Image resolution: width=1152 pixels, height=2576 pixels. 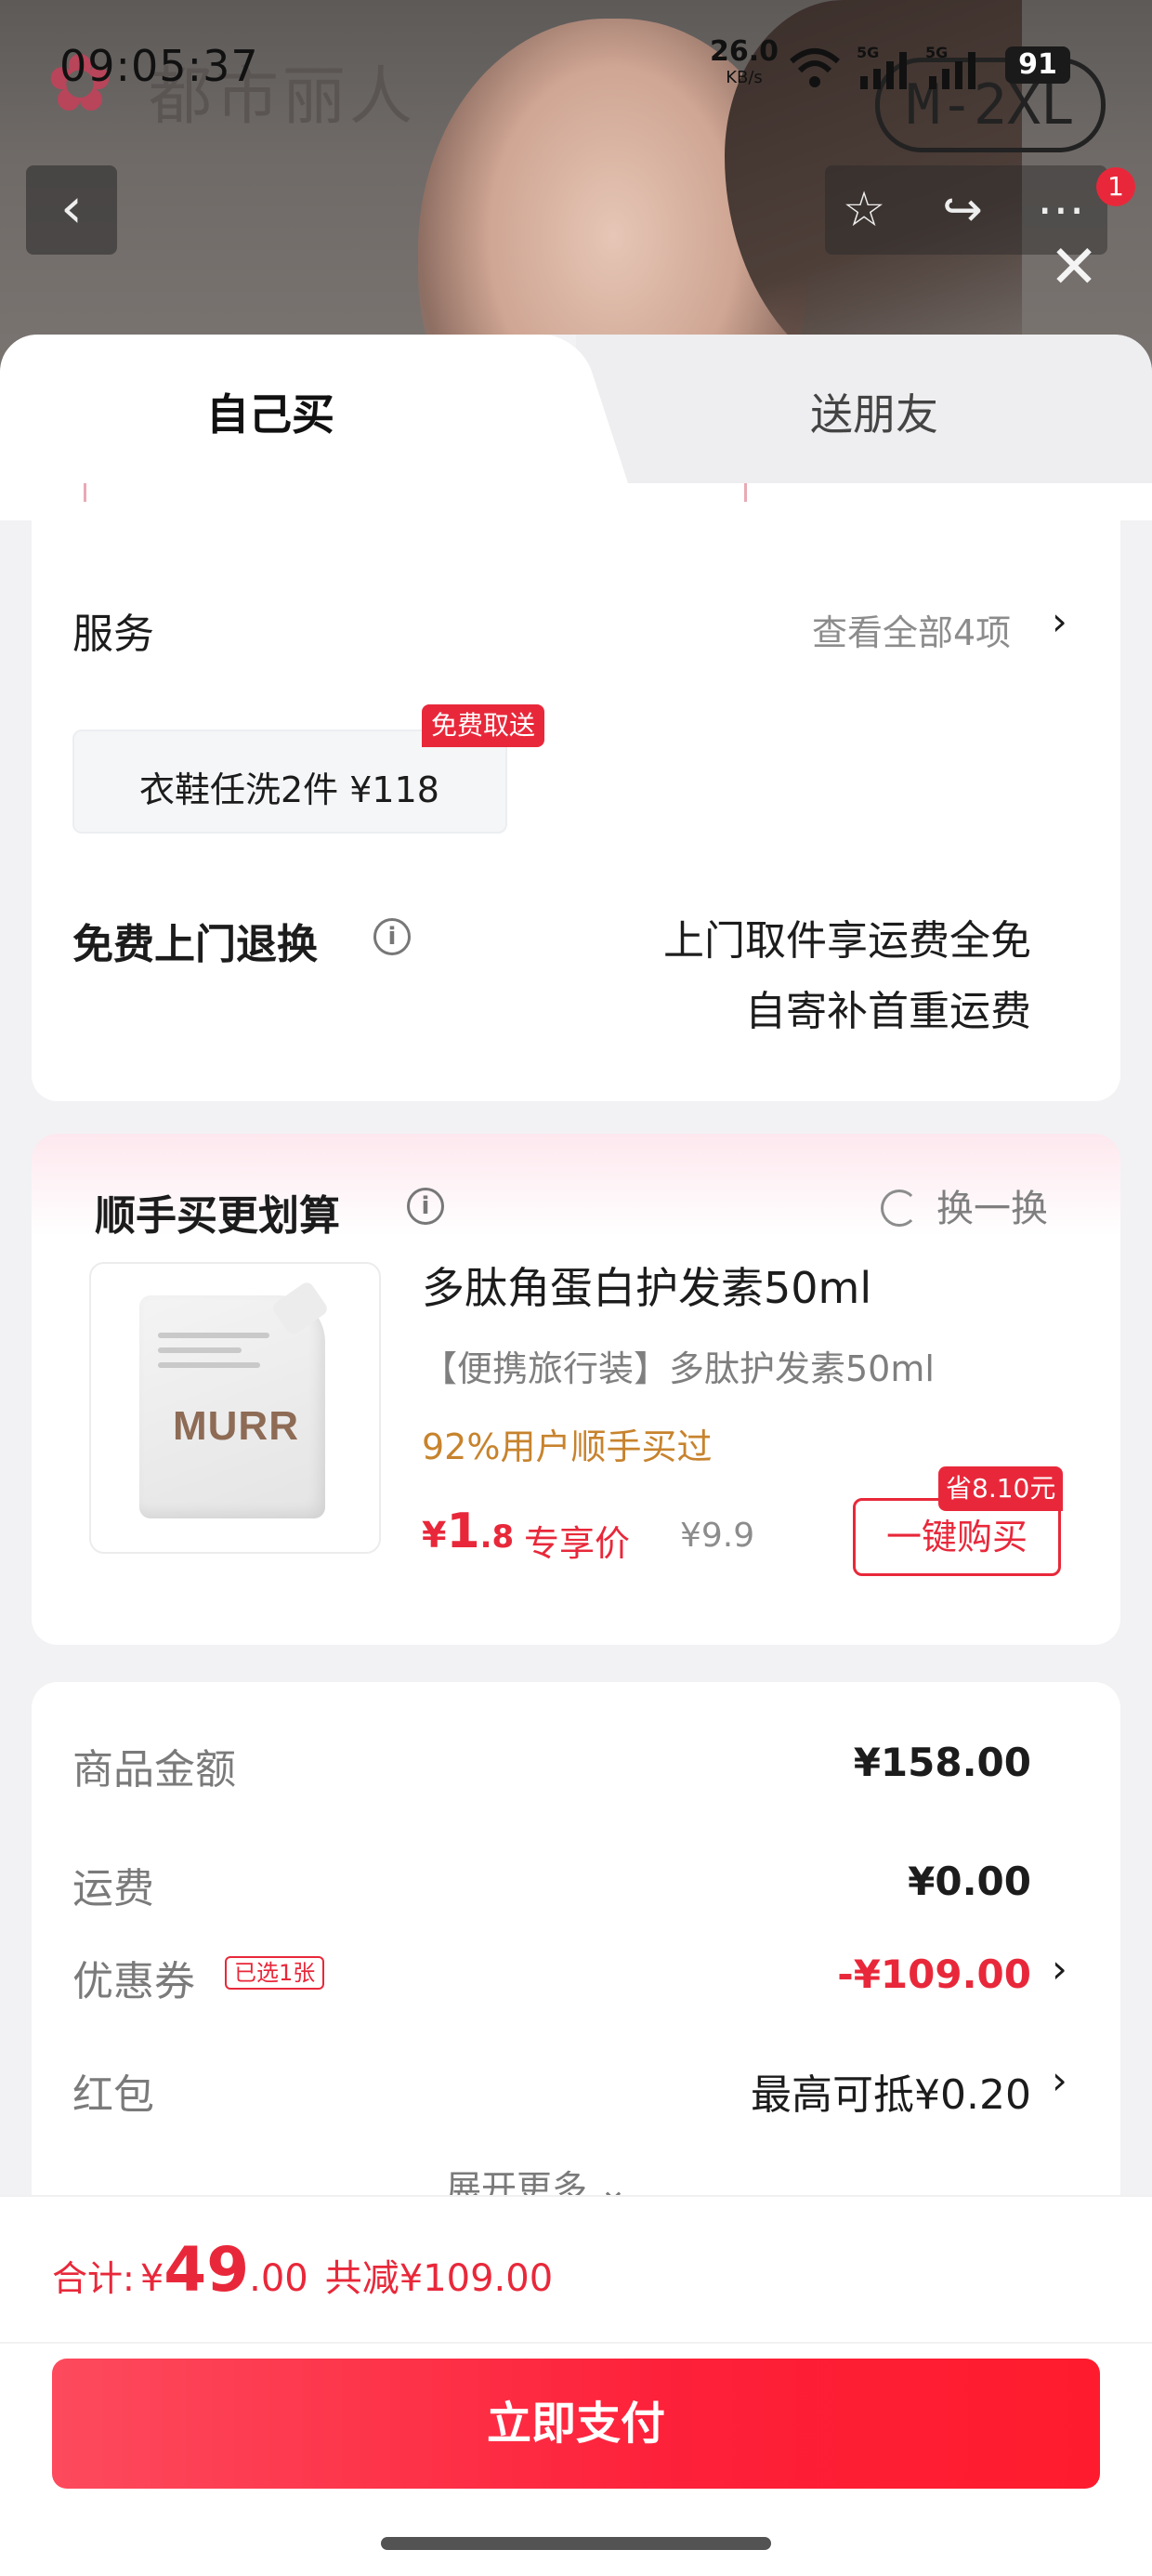 I want to click on checkout-bar: 合计: ¥49.00 共减¥109.00 立即支付, so click(x=576, y=2385).